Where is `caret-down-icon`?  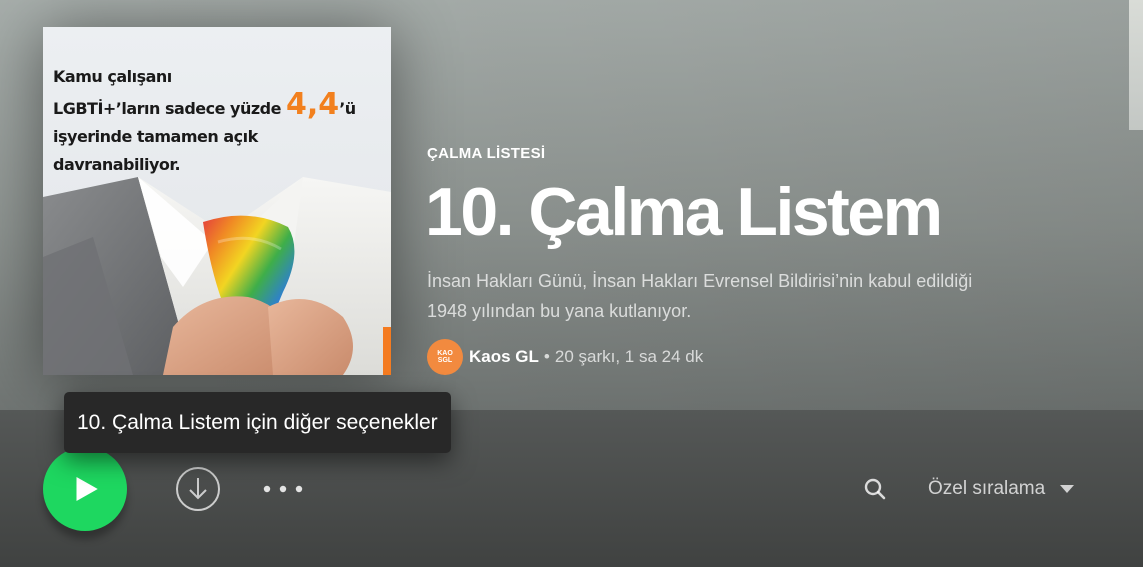 caret-down-icon is located at coordinates (1067, 489).